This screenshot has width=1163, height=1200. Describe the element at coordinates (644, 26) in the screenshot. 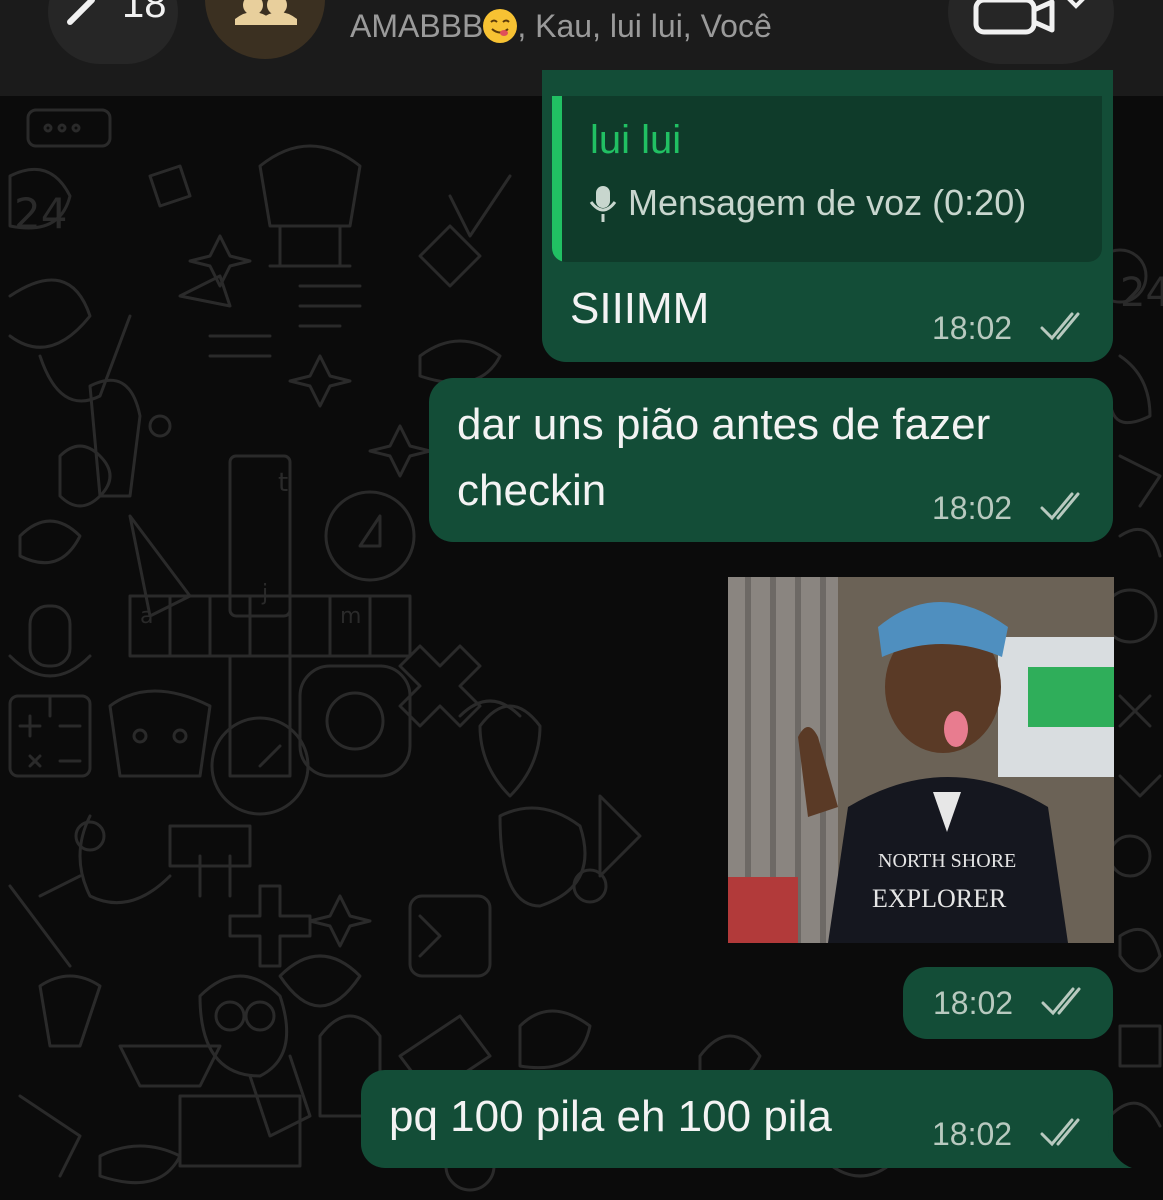

I see `participant-names: , Kau, lui lui, Você` at that location.